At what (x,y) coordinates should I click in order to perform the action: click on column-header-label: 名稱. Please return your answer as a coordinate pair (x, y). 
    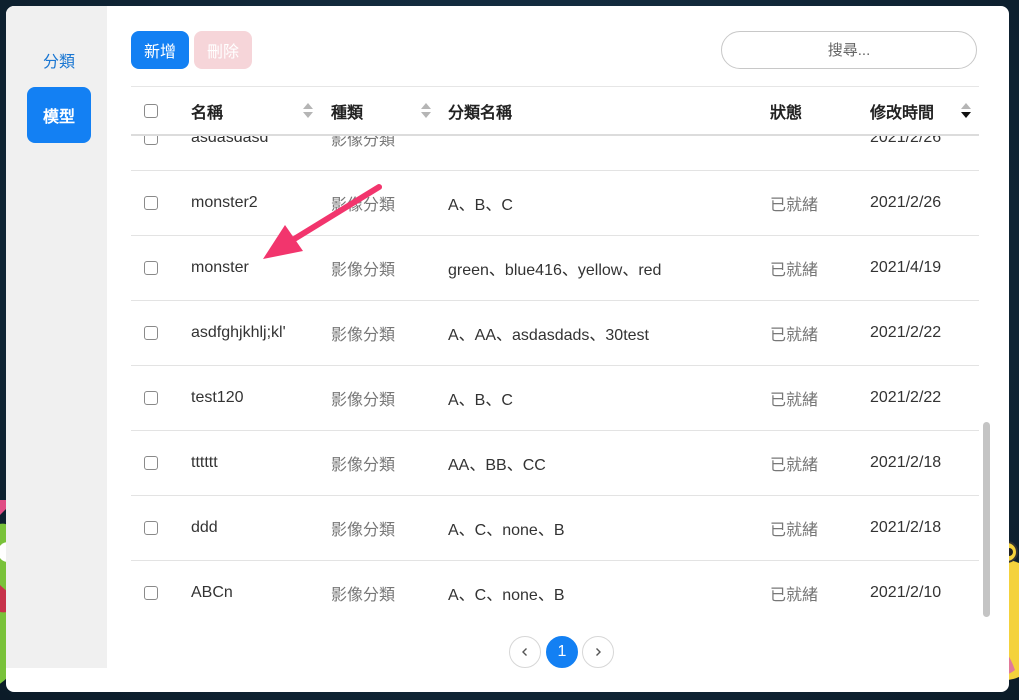
    Looking at the image, I should click on (207, 113).